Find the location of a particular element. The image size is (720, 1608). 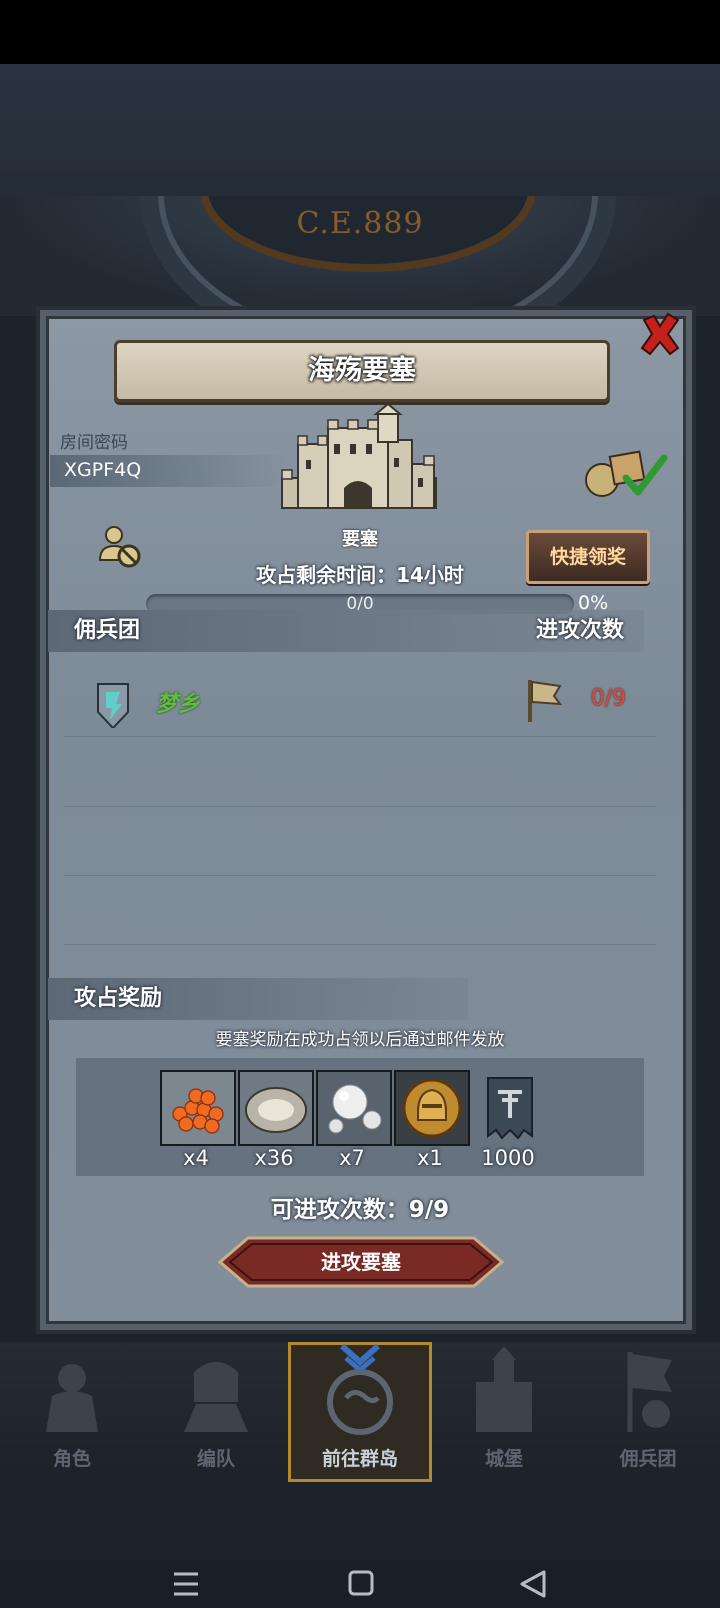

nav-label: 城堡 is located at coordinates (503, 1459).